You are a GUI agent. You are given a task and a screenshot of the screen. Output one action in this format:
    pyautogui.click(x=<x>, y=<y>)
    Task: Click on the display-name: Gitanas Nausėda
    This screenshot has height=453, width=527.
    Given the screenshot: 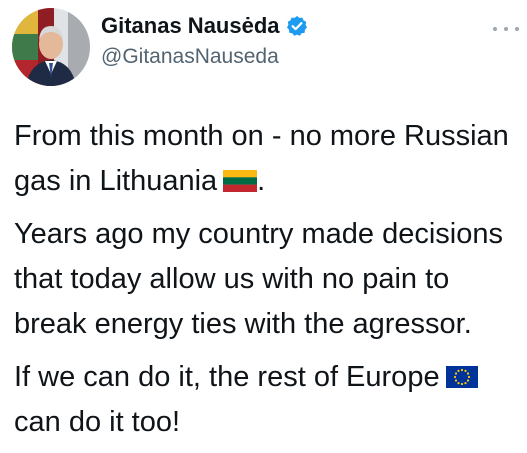 What is the action you would take?
    pyautogui.click(x=190, y=26)
    